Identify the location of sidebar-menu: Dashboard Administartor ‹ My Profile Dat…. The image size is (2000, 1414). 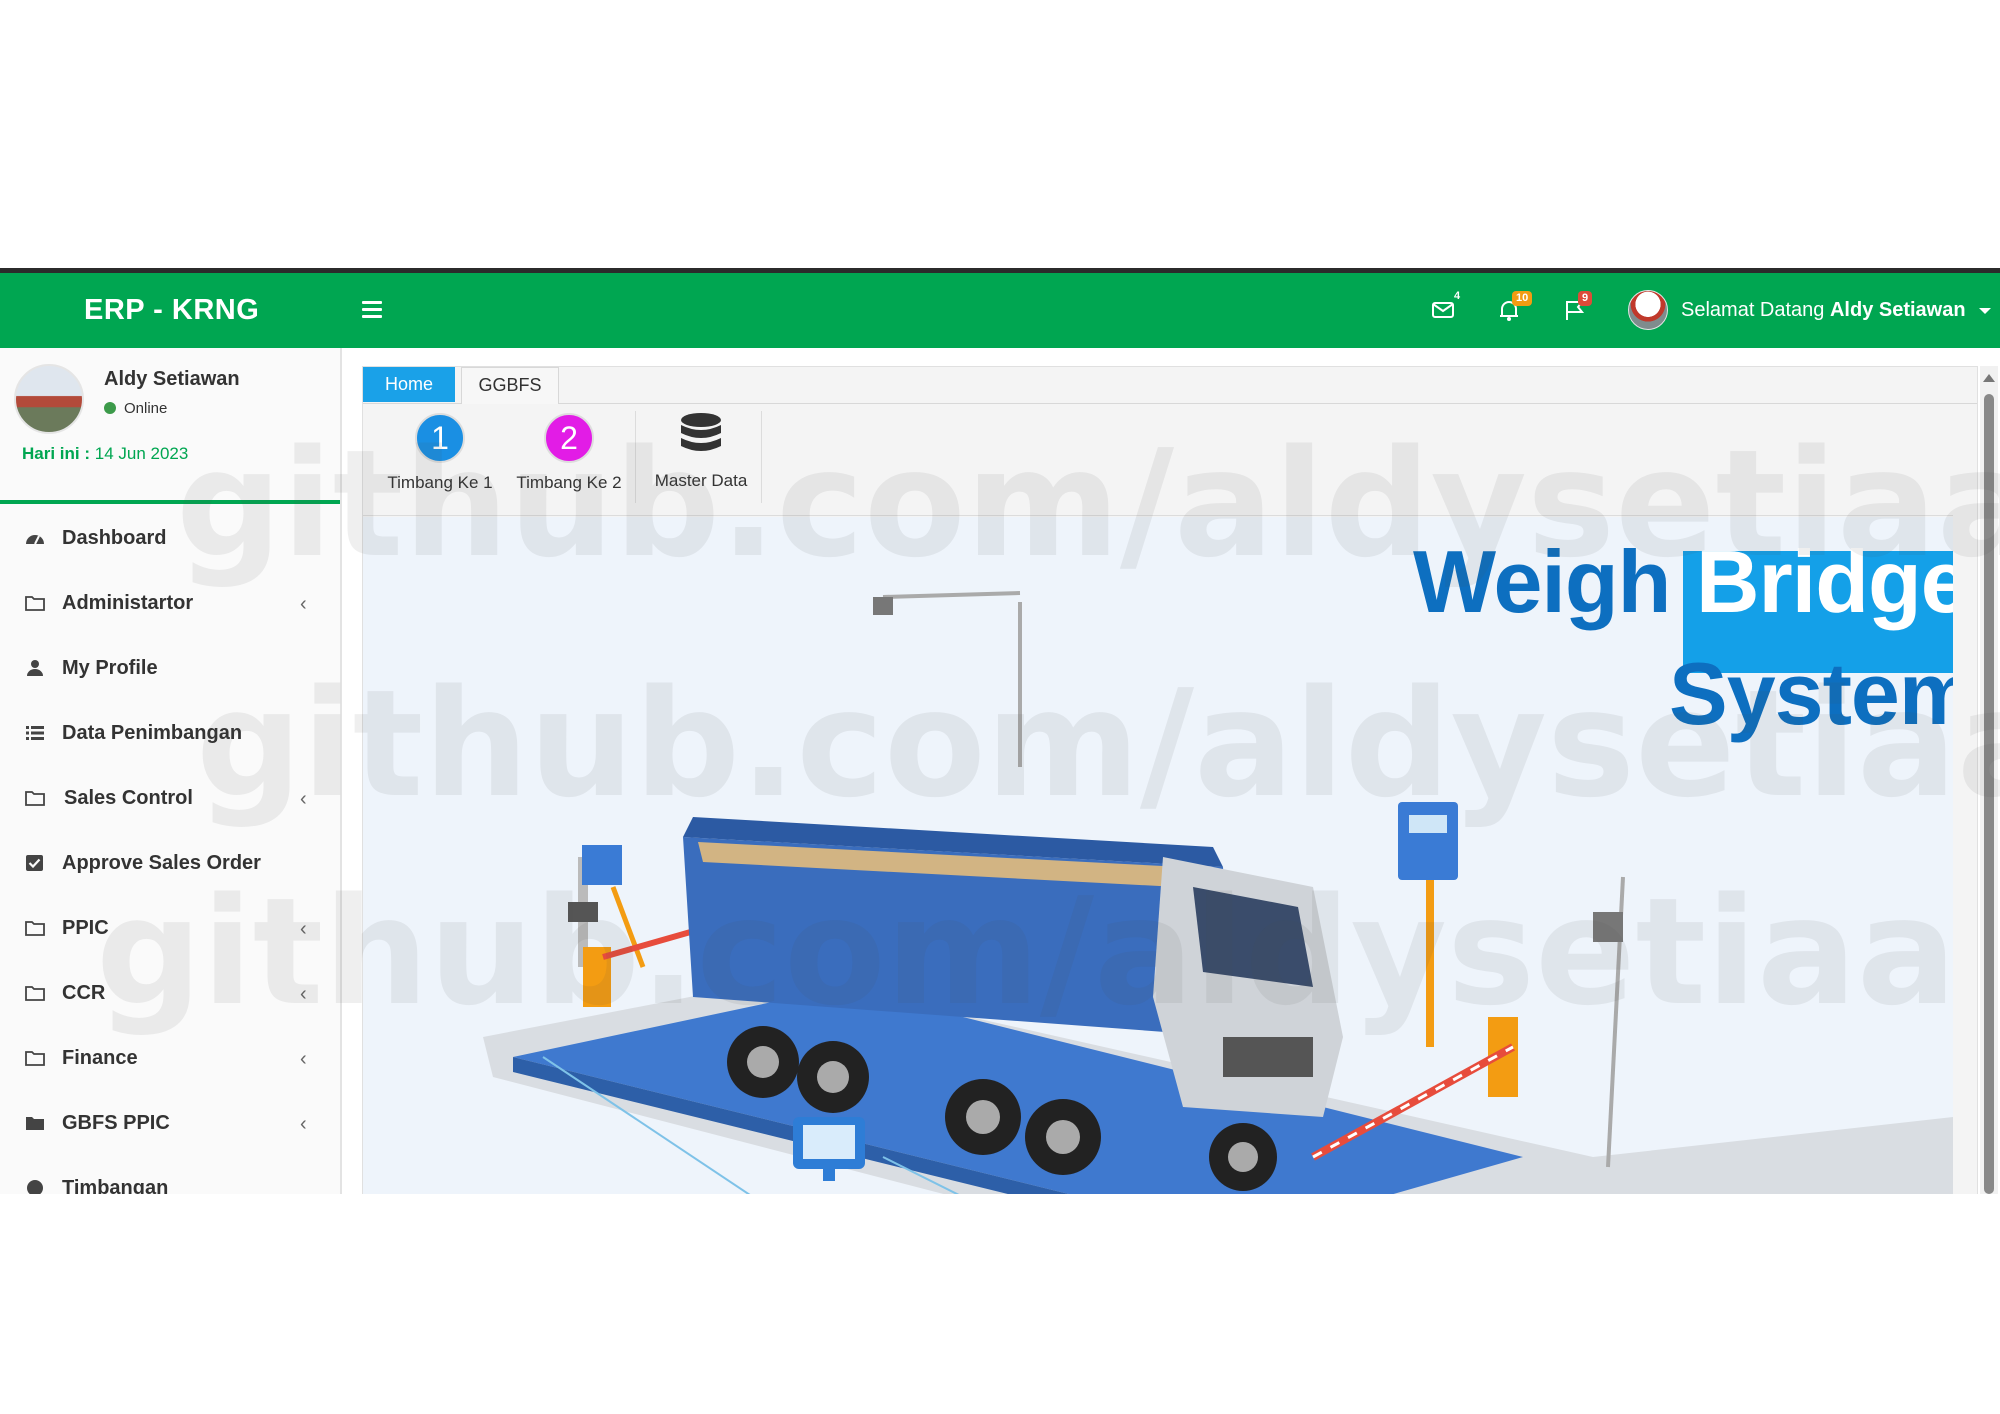
(170, 850).